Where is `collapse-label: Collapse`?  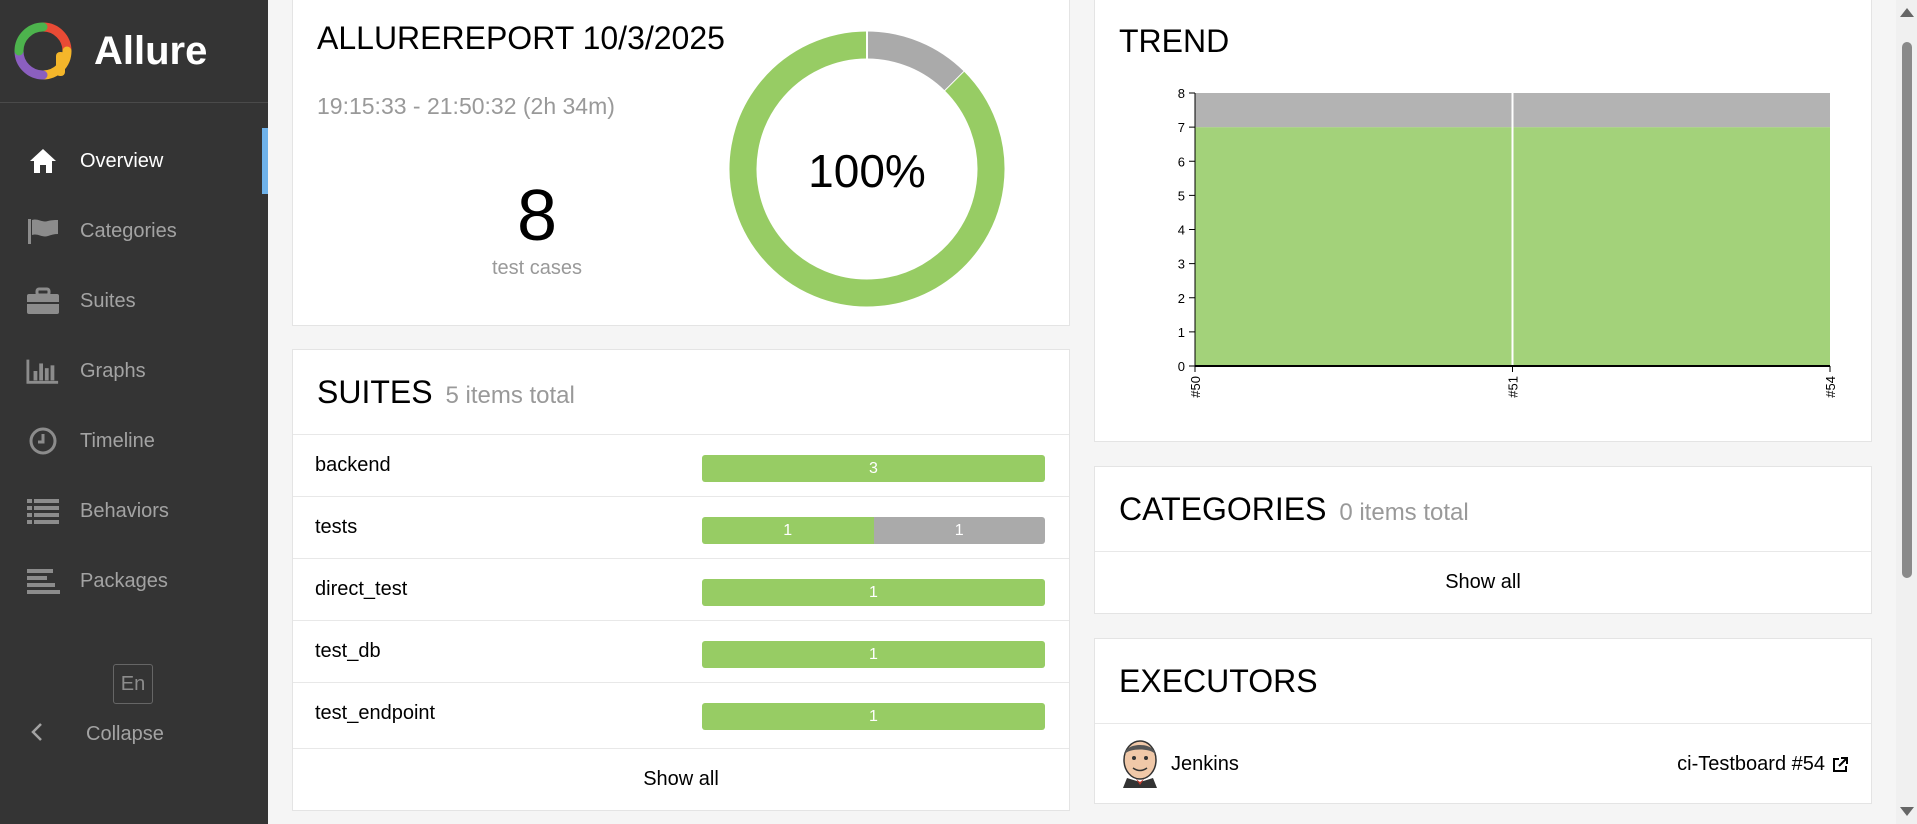 collapse-label: Collapse is located at coordinates (125, 734).